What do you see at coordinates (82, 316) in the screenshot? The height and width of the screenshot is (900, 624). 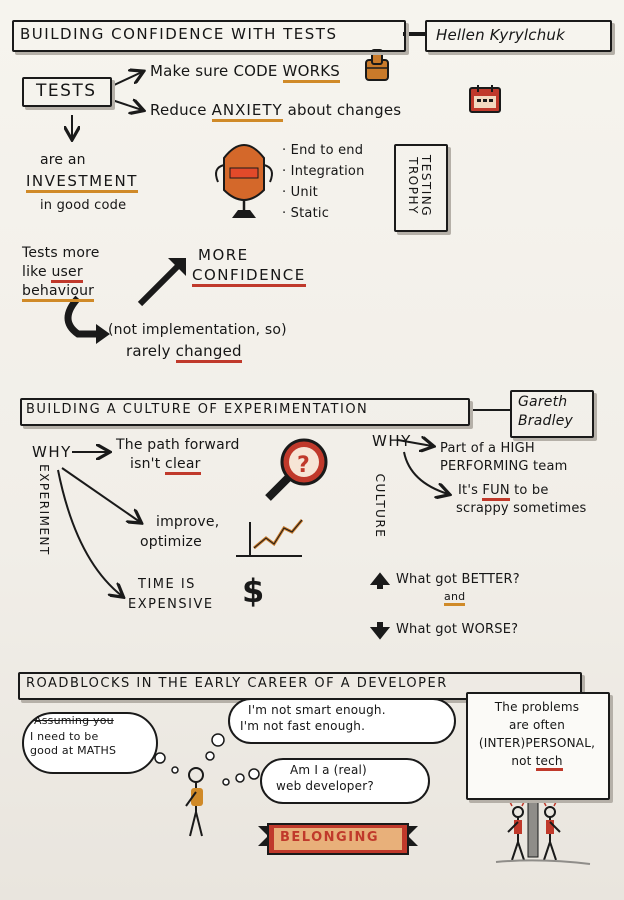 I see `curl-arrow` at bounding box center [82, 316].